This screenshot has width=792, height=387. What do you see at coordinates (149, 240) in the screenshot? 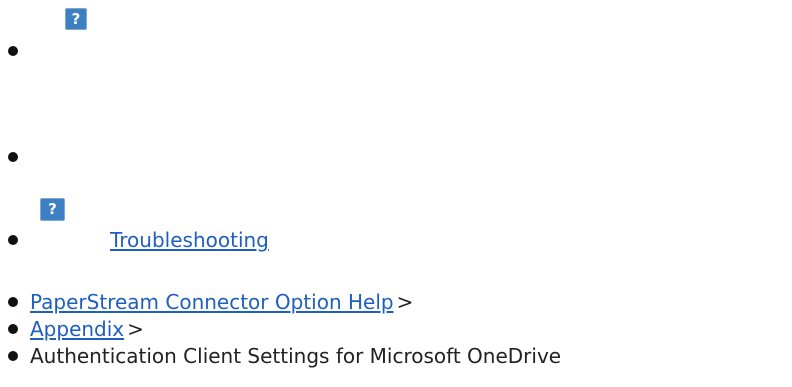
I see `troubleshooting-link: Troubleshooting` at bounding box center [149, 240].